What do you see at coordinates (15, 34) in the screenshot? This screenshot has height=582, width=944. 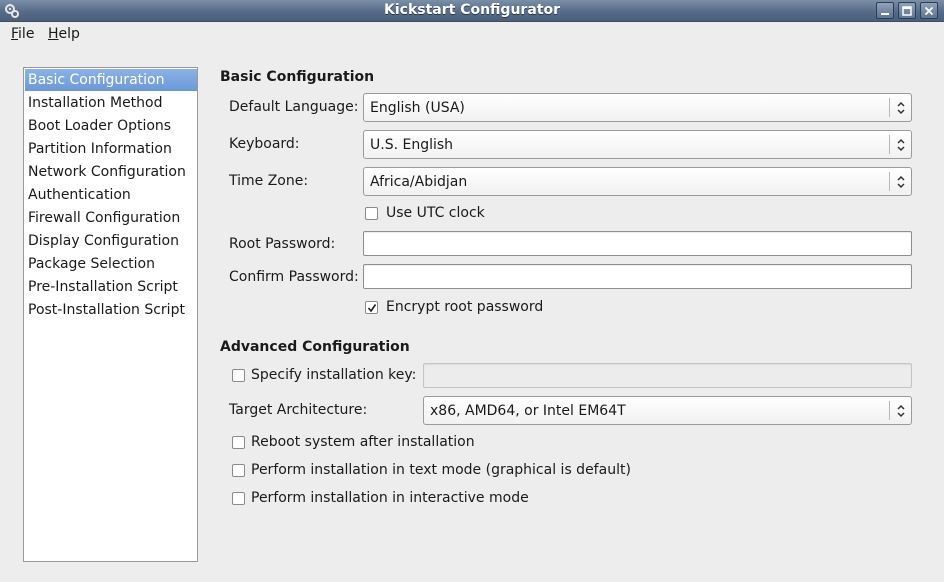 I see `menu-file-mnemonic: F` at bounding box center [15, 34].